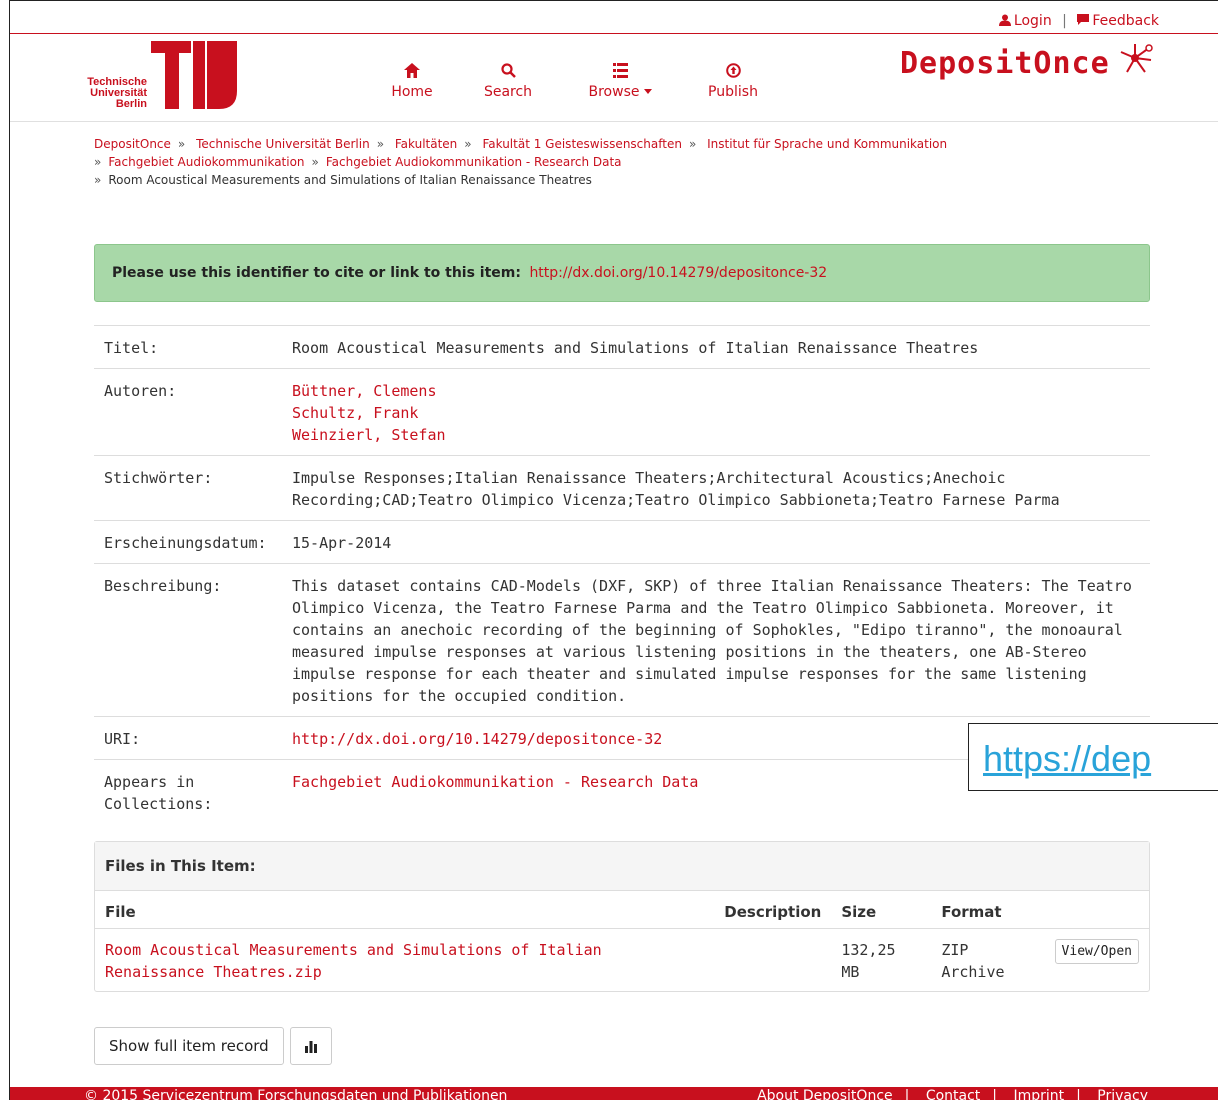 The image size is (1218, 1100). I want to click on breadcrumb-item: Fakultät 1 Geisteswissenschaften, so click(581, 144).